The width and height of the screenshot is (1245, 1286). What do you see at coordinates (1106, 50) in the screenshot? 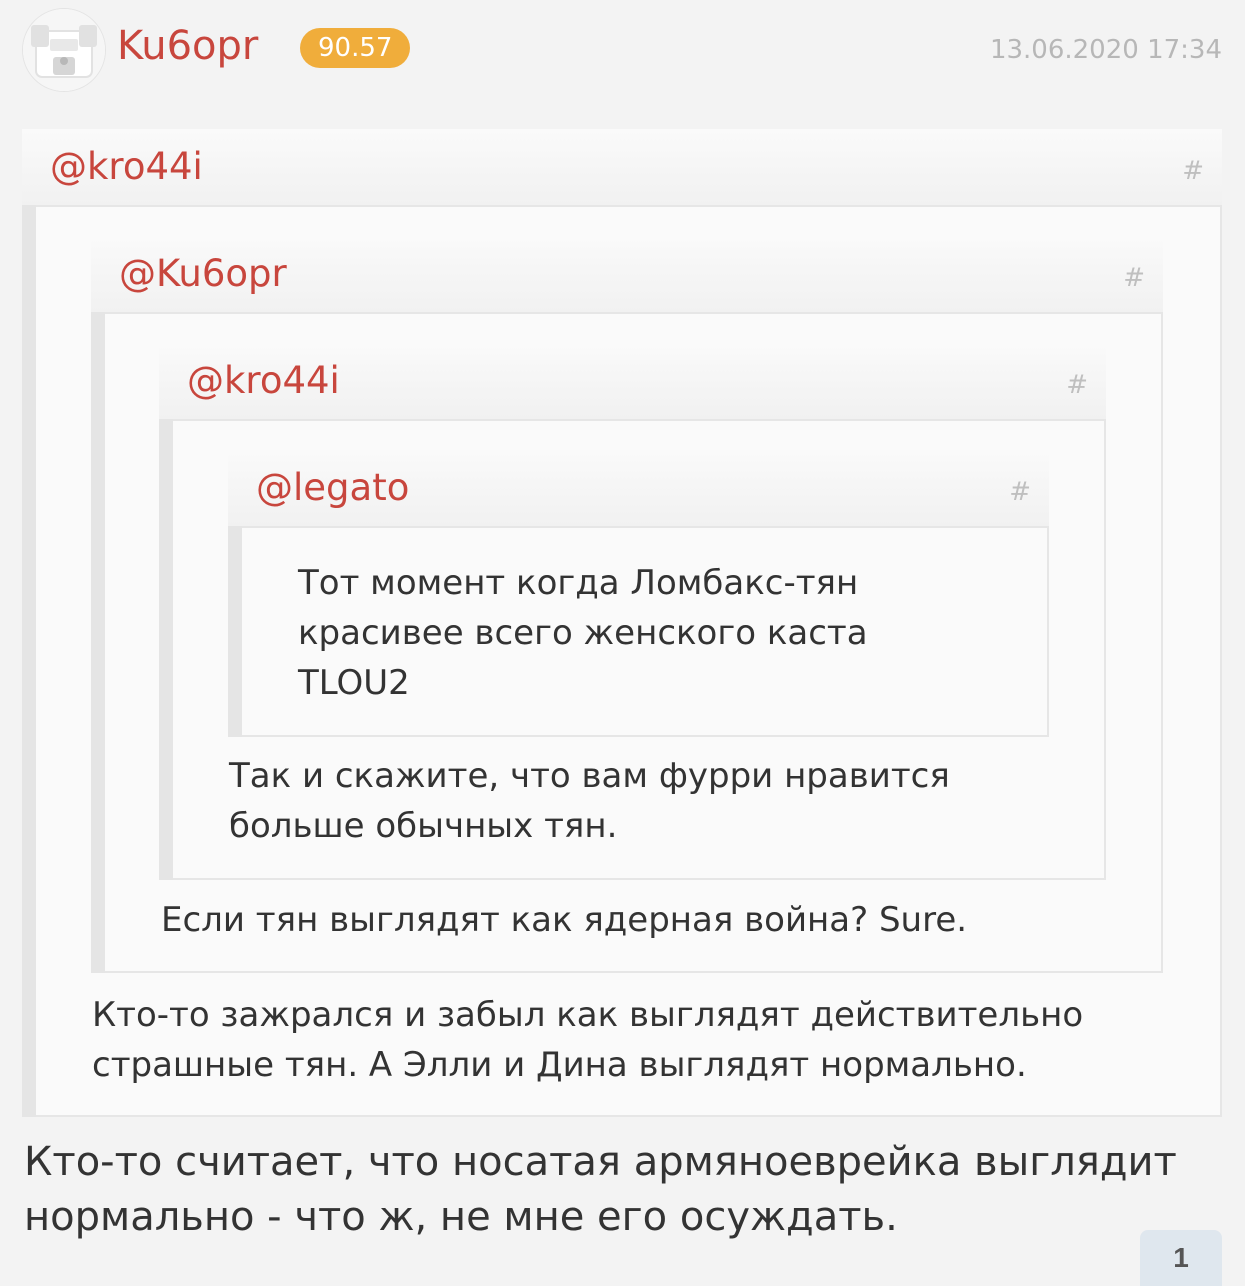
I see `post-timestamp: 13.06.2020 17:34` at bounding box center [1106, 50].